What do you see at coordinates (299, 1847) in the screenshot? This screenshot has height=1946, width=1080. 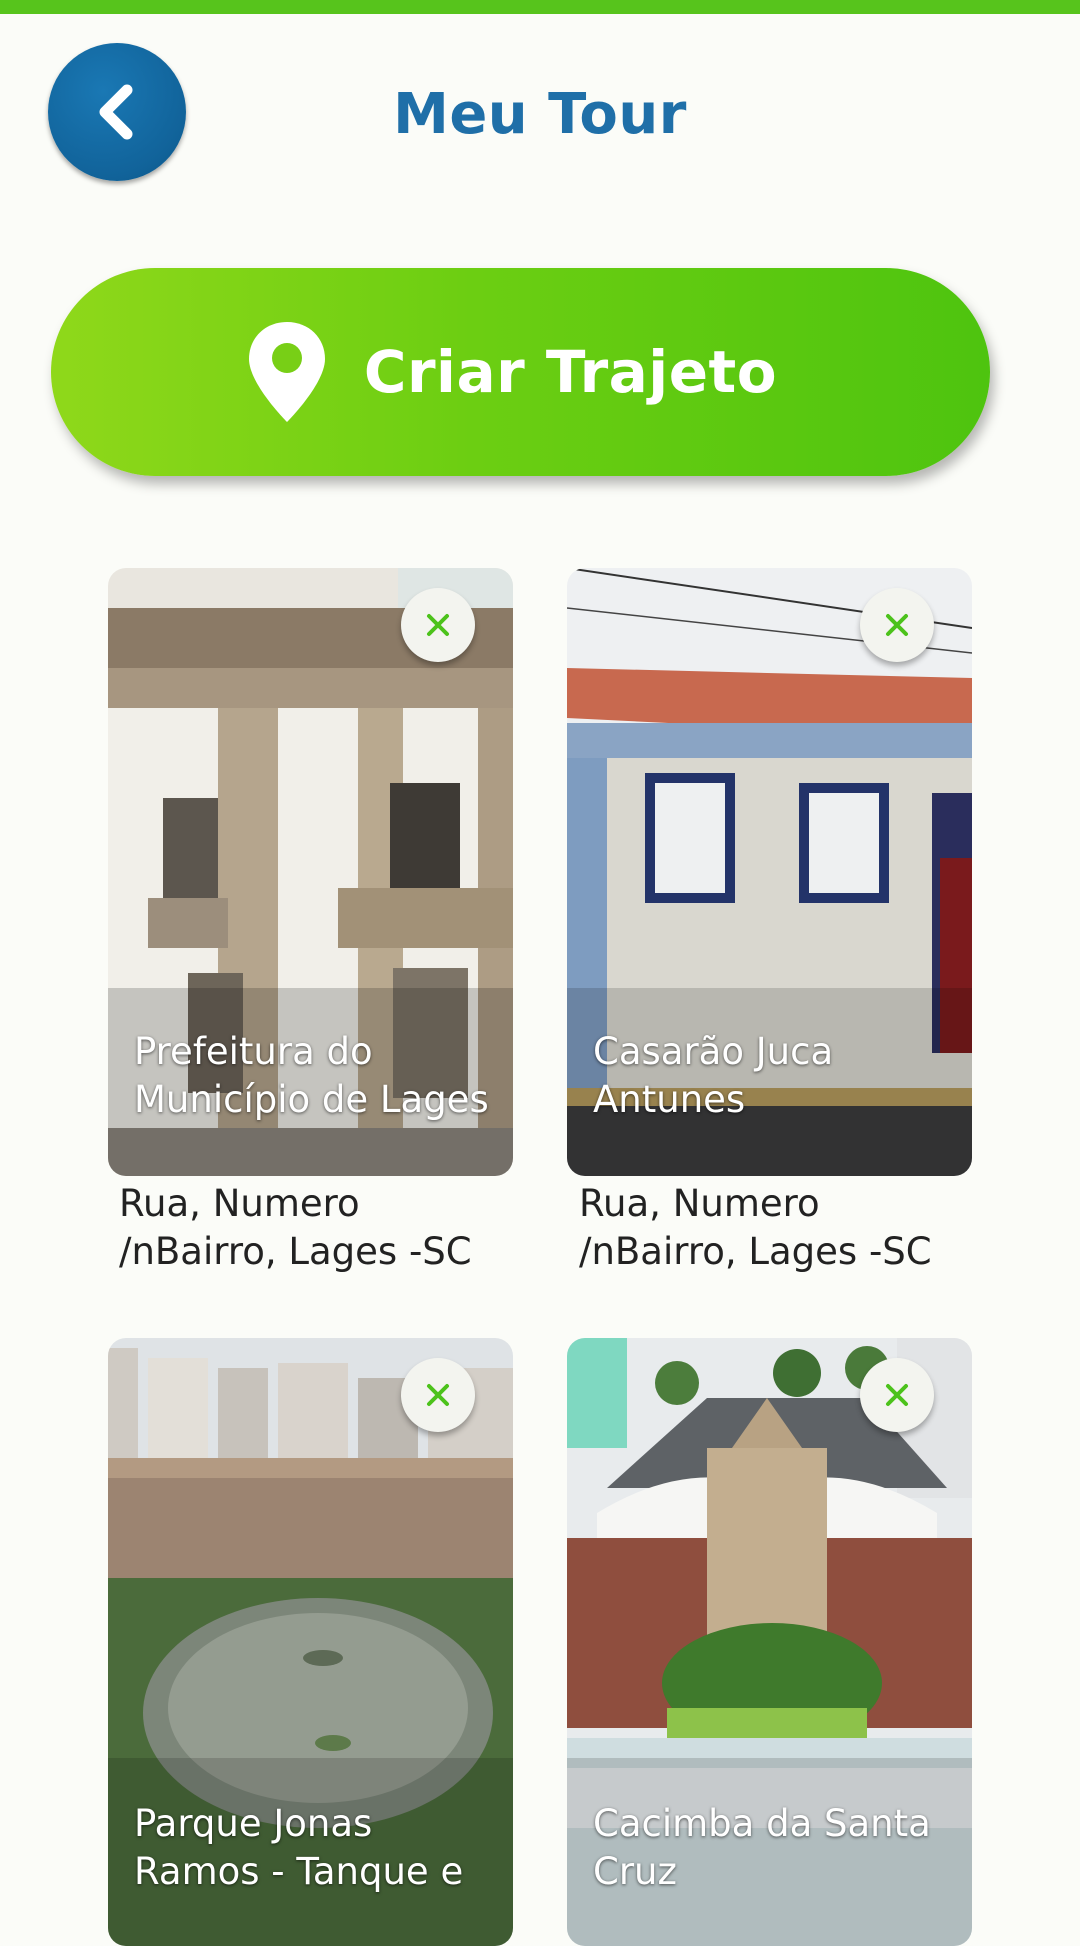 I see `card-title: Parque Jonas Ramos - Tanque e` at bounding box center [299, 1847].